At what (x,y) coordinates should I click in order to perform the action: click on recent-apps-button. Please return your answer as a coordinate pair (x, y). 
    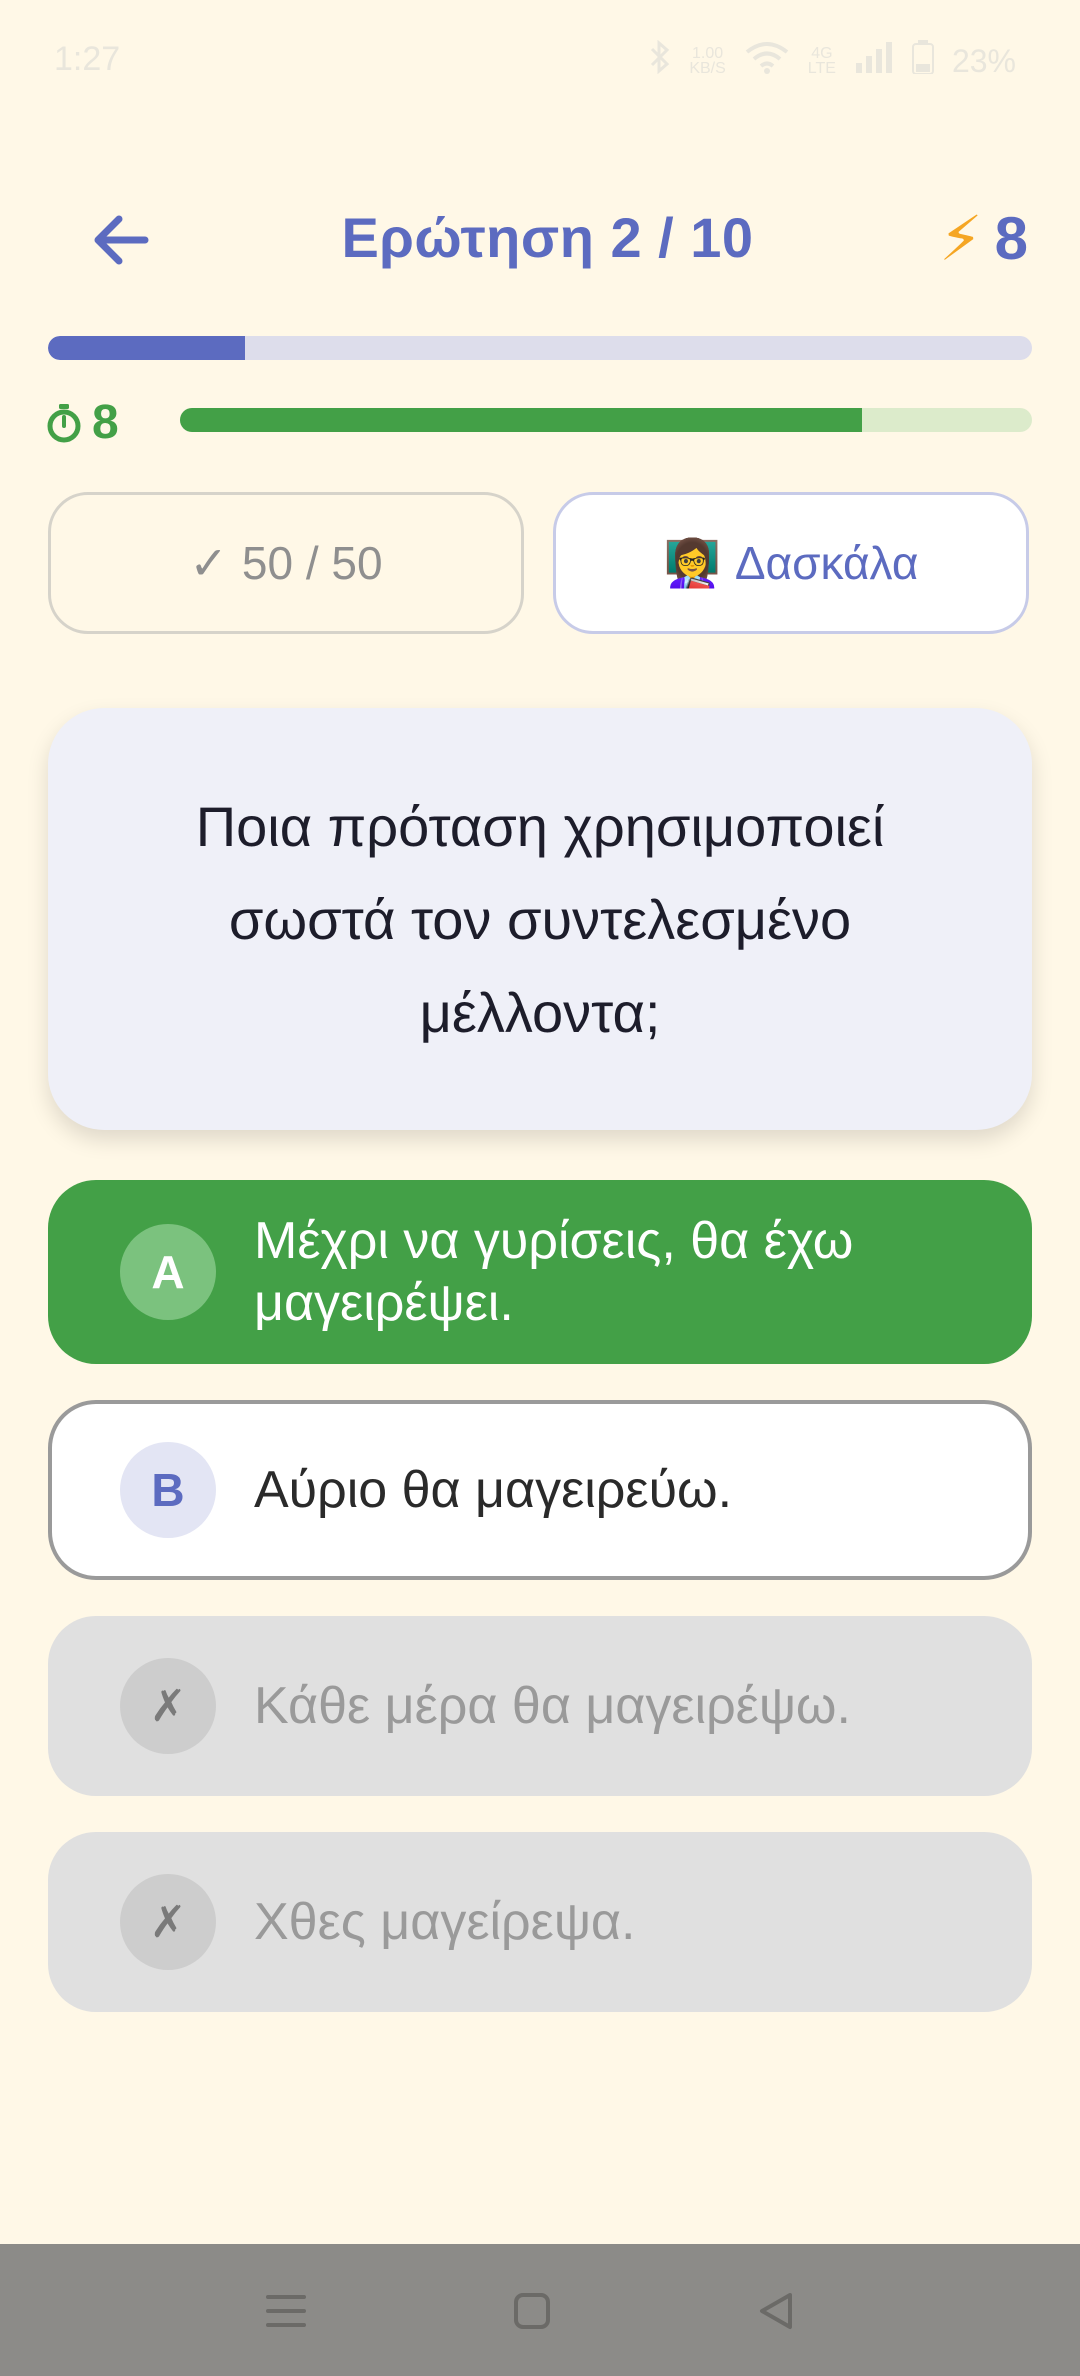
    Looking at the image, I should click on (286, 2311).